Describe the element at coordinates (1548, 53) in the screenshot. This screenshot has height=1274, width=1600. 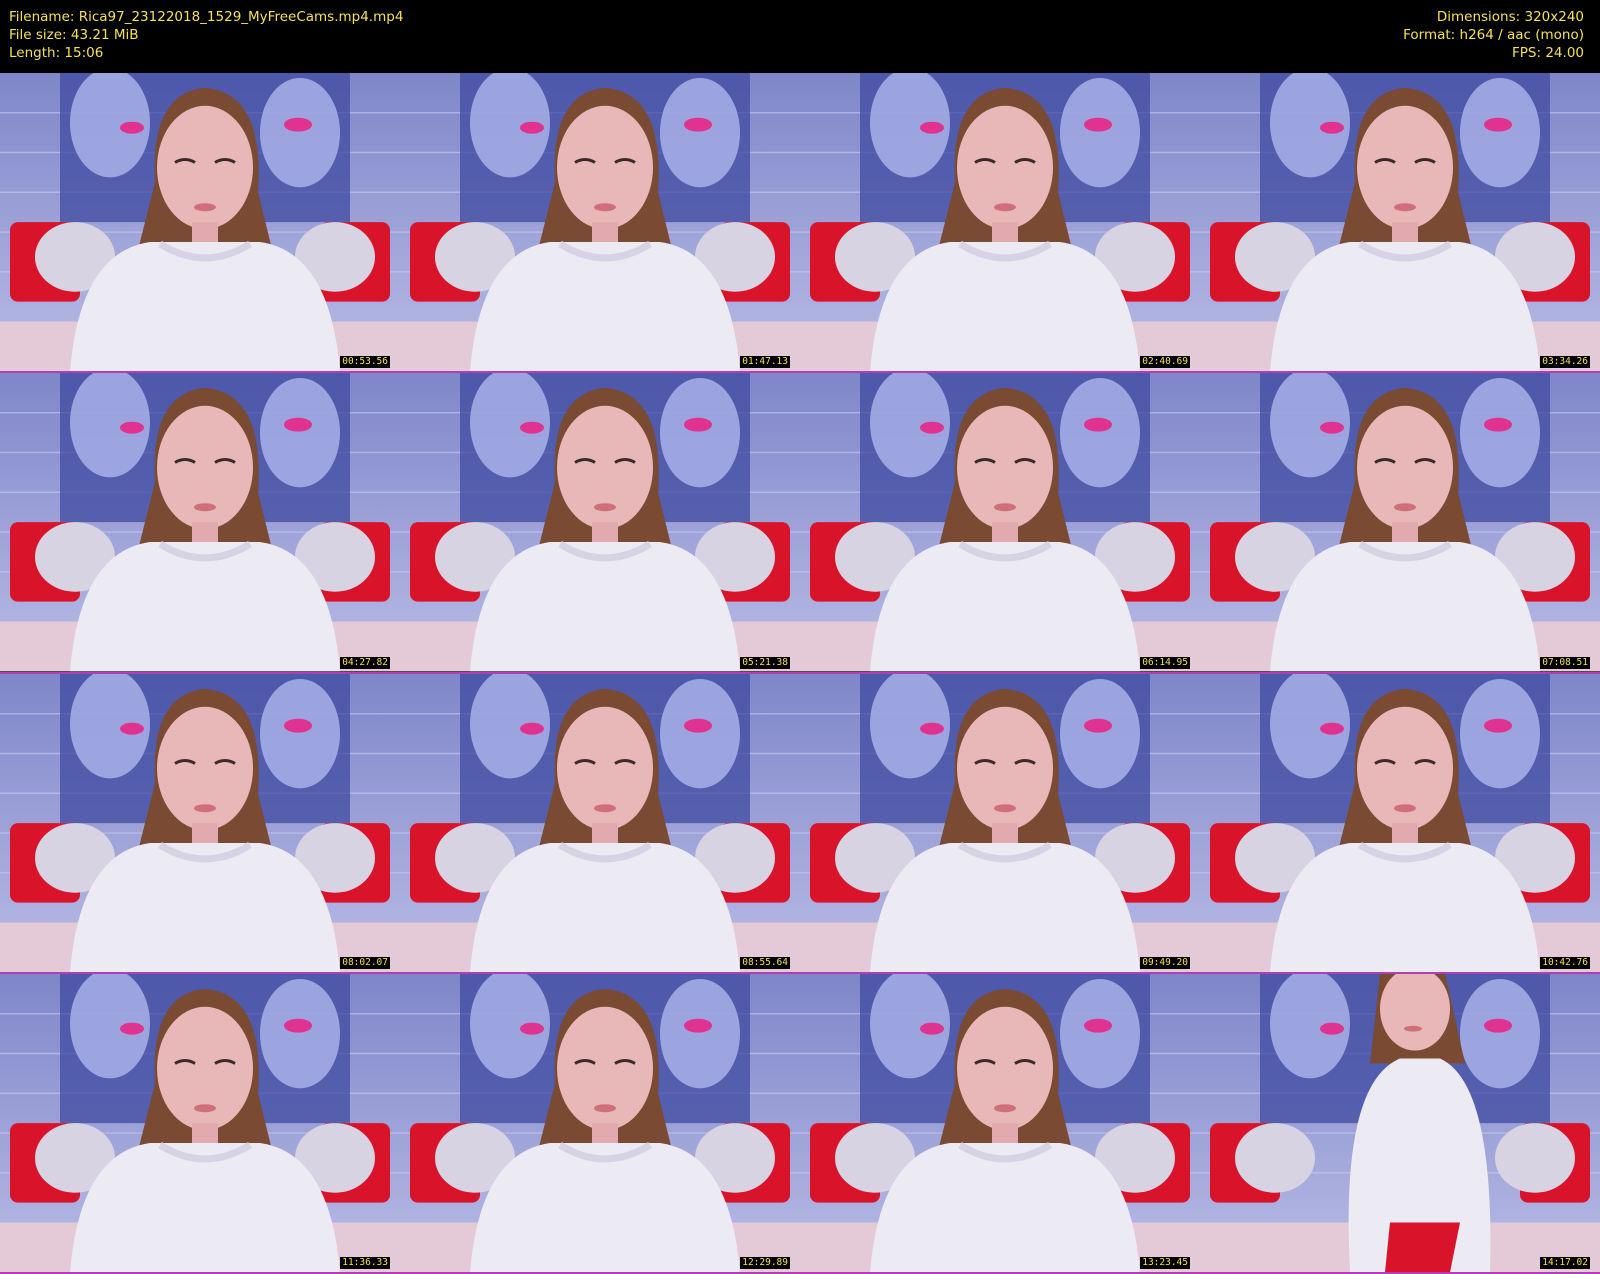
I see `fps-text: FPS: 24.00` at that location.